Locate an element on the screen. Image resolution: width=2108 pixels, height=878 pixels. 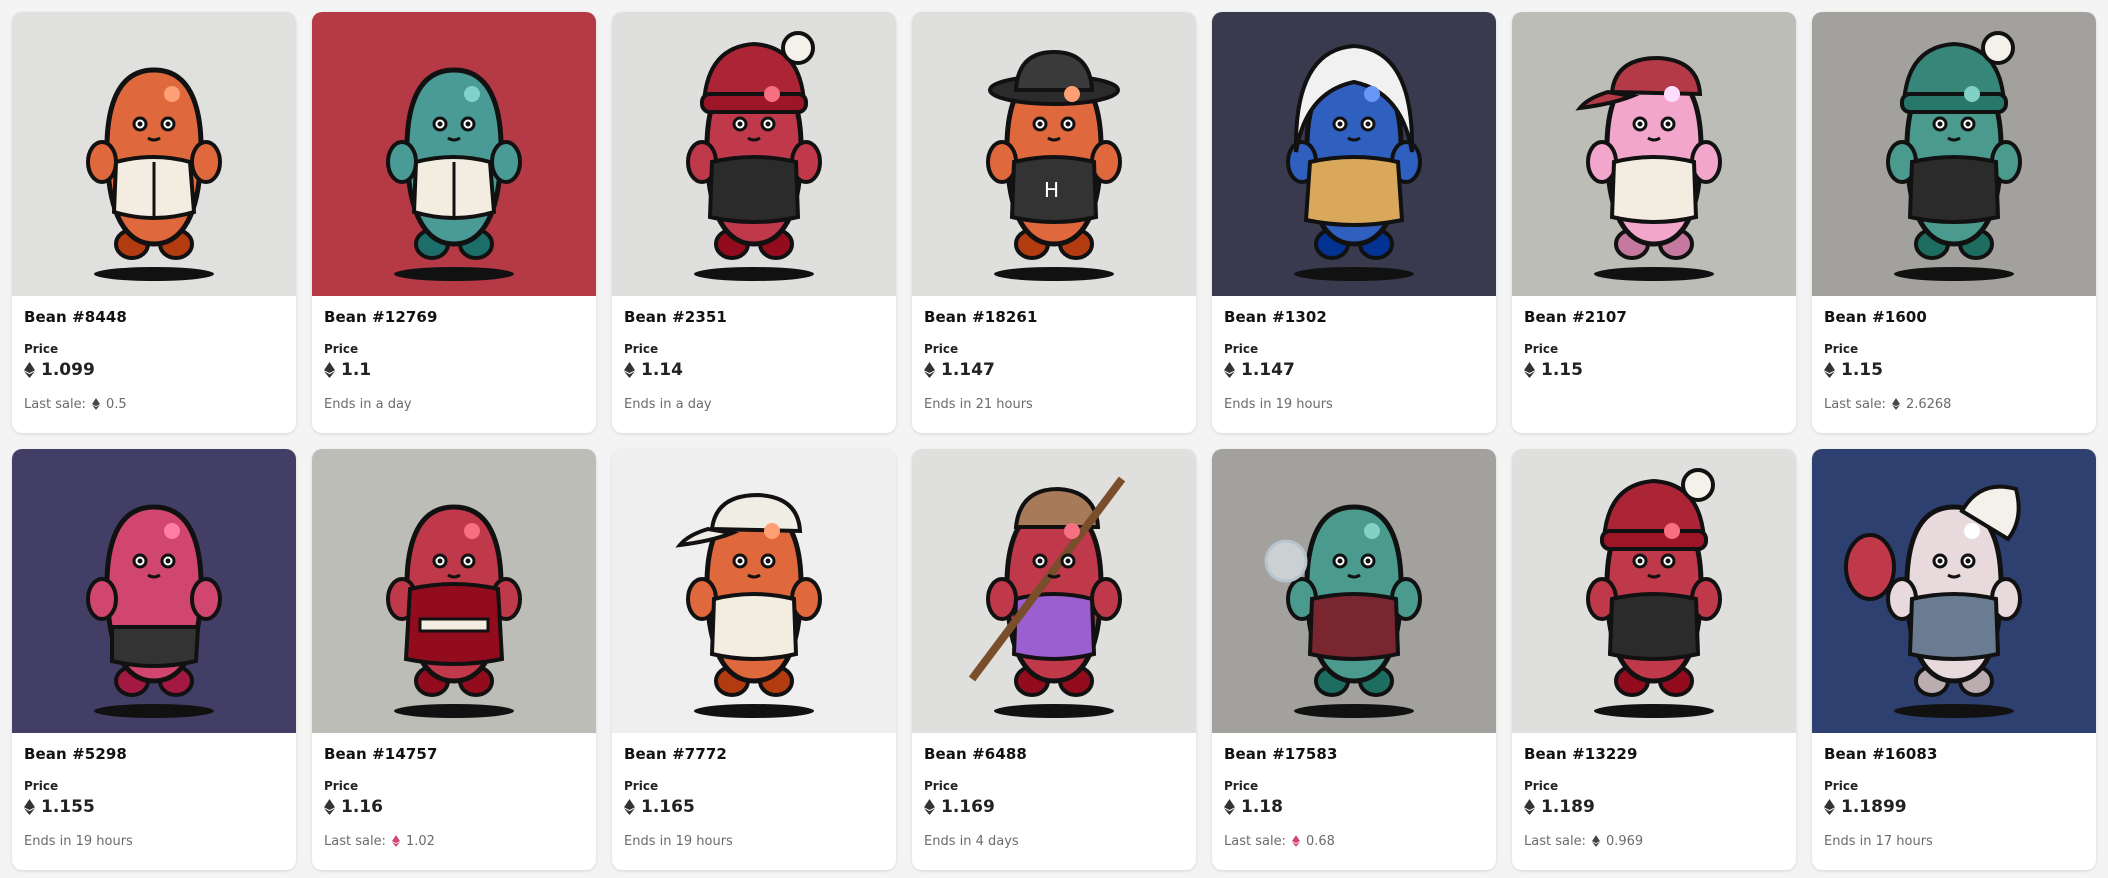
price-value: 1.165 is located at coordinates (668, 807).